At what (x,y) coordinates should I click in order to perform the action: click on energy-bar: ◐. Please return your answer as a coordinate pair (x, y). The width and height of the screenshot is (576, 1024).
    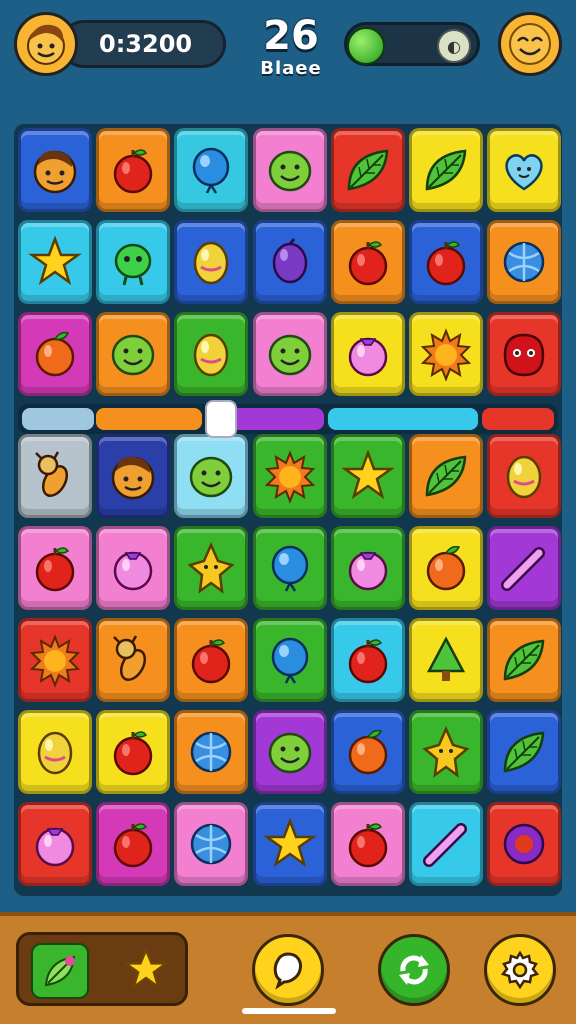
    Looking at the image, I should click on (412, 44).